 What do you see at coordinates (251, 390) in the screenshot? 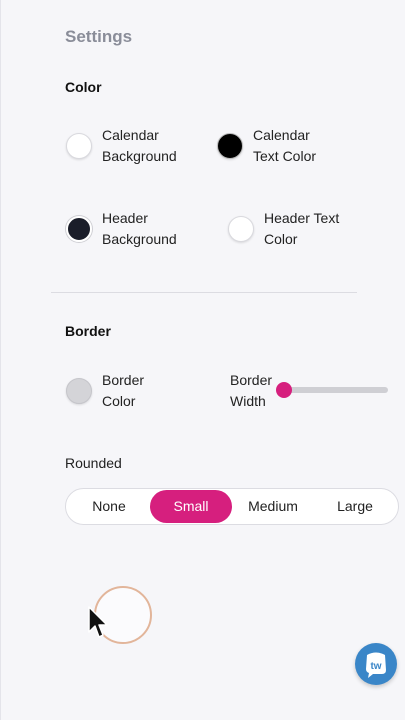
I see `border-width-label: Border Width` at bounding box center [251, 390].